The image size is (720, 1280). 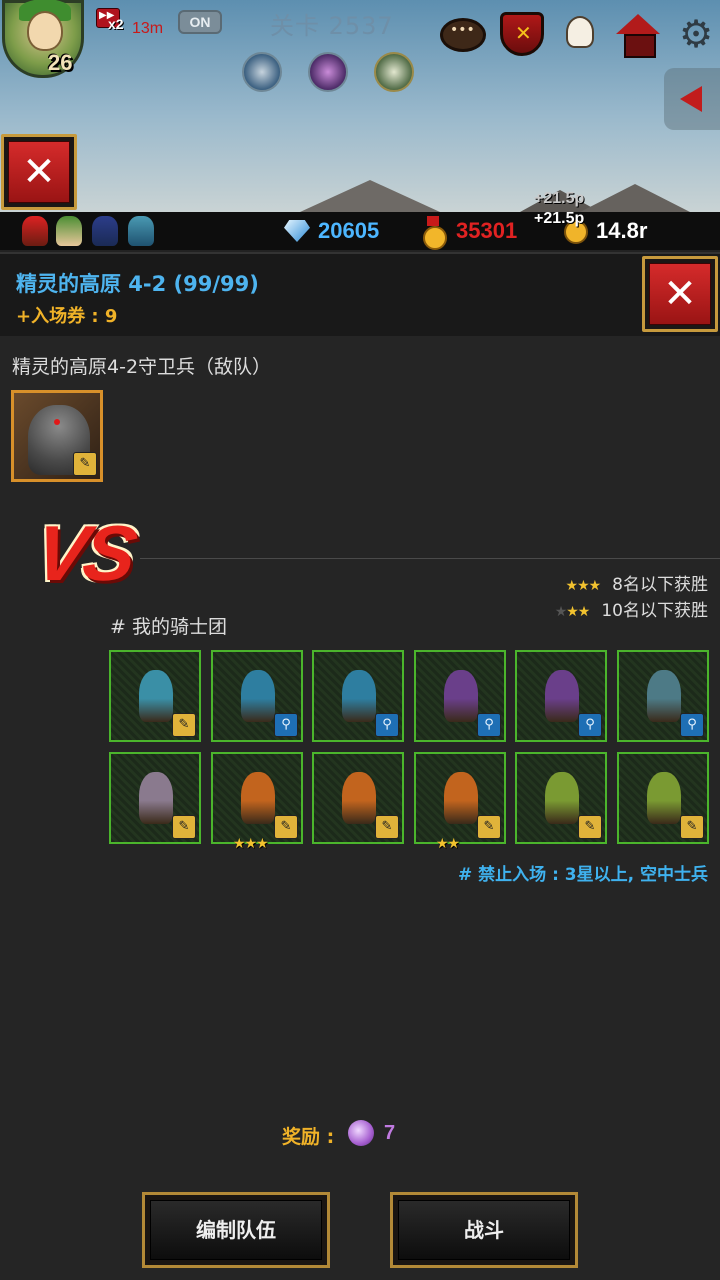 I want to click on win-condition-text: 10名以下获胜, so click(x=654, y=611).